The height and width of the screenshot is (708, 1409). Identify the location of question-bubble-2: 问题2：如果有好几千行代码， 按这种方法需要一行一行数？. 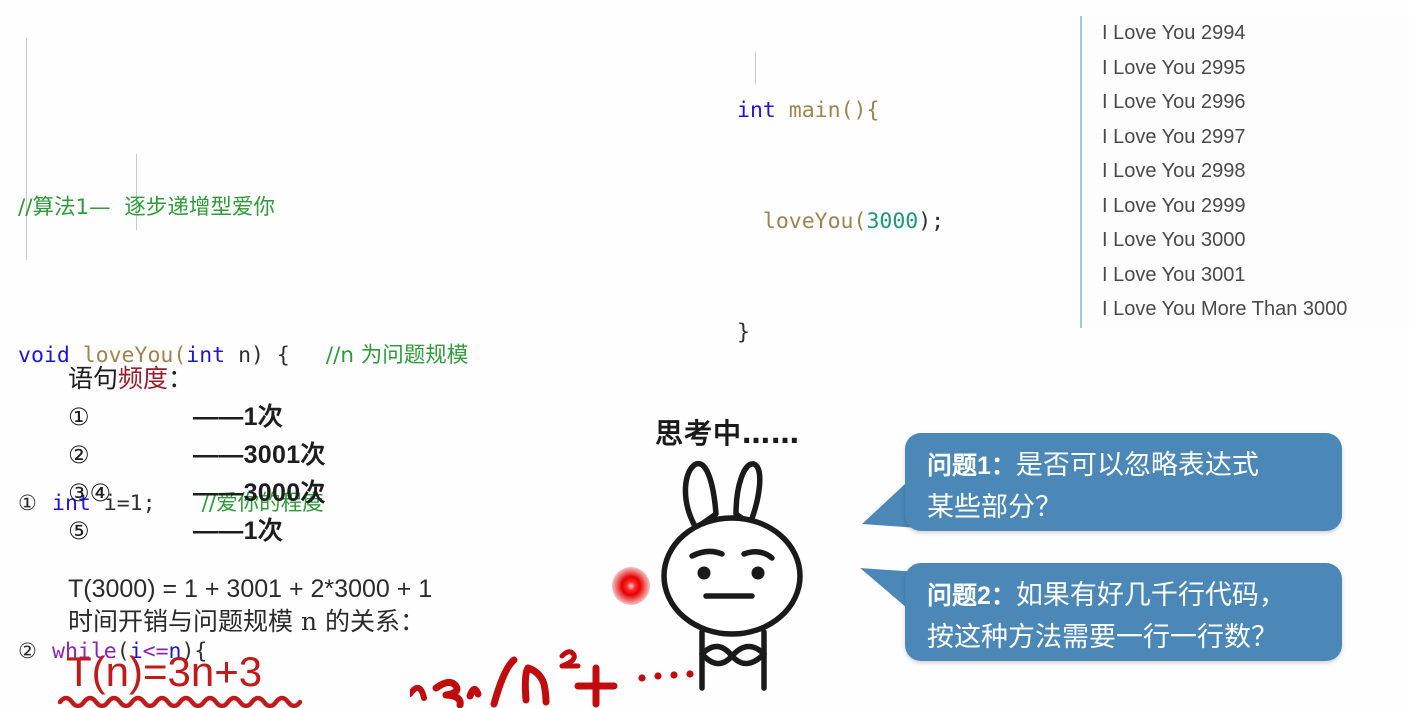
(1123, 612).